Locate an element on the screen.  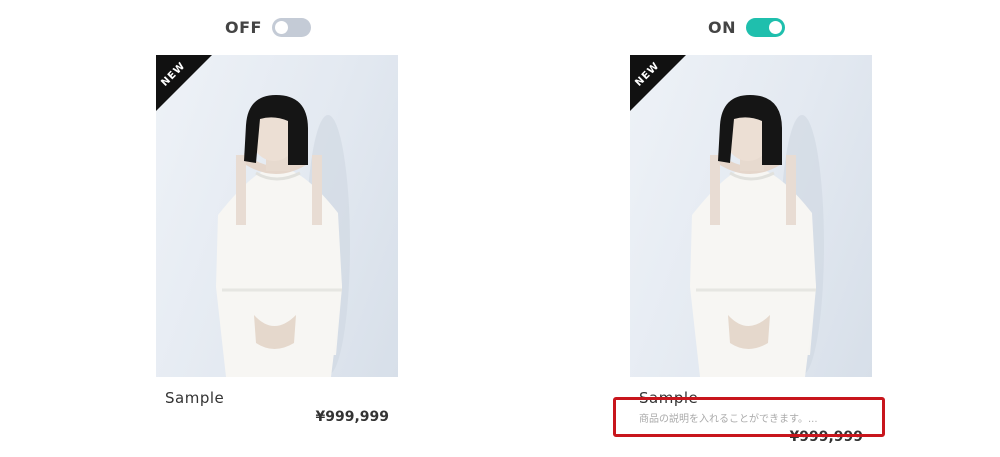
toggle-switch-on is located at coordinates (765, 27).